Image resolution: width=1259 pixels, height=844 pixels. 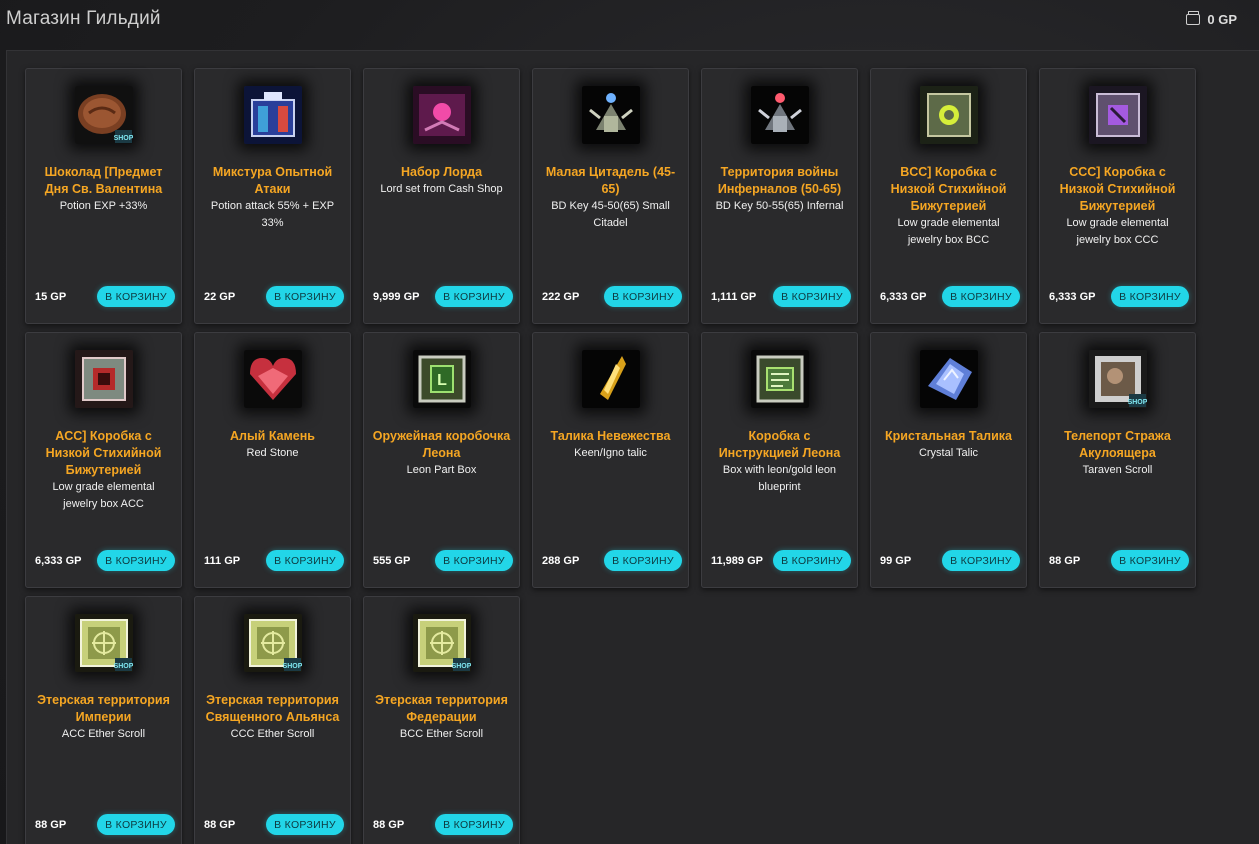 What do you see at coordinates (610, 115) in the screenshot?
I see `citadel-icon` at bounding box center [610, 115].